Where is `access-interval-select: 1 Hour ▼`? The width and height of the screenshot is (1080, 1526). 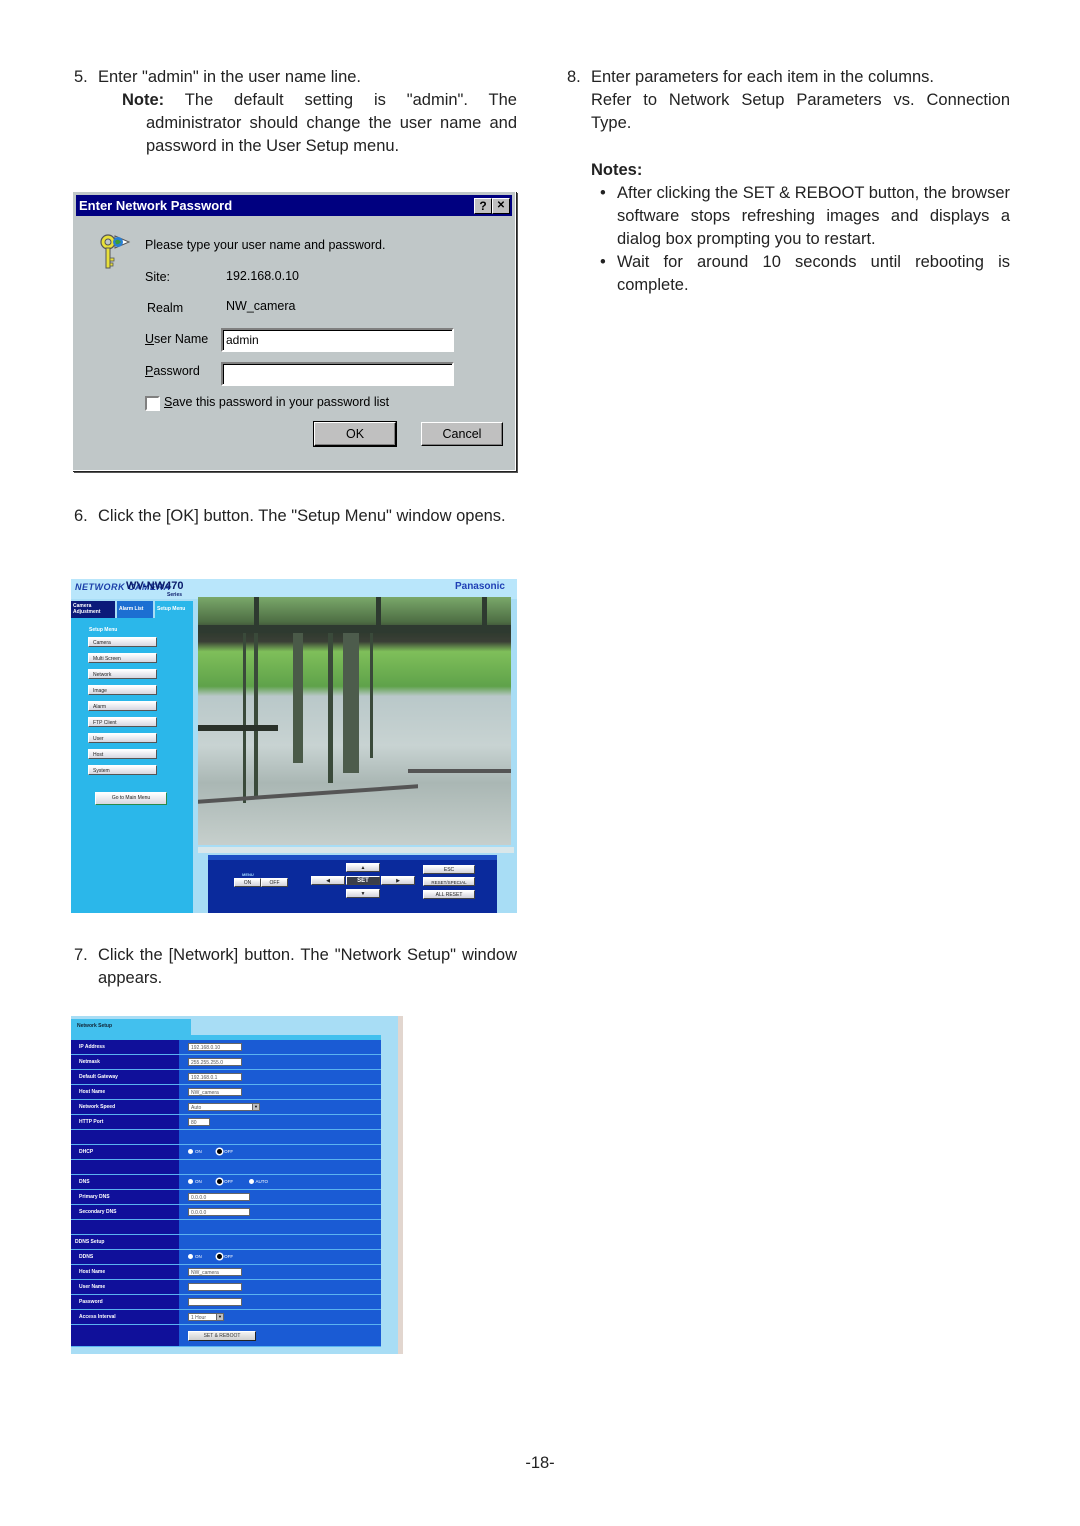
access-interval-select: 1 Hour ▼ is located at coordinates (206, 1317).